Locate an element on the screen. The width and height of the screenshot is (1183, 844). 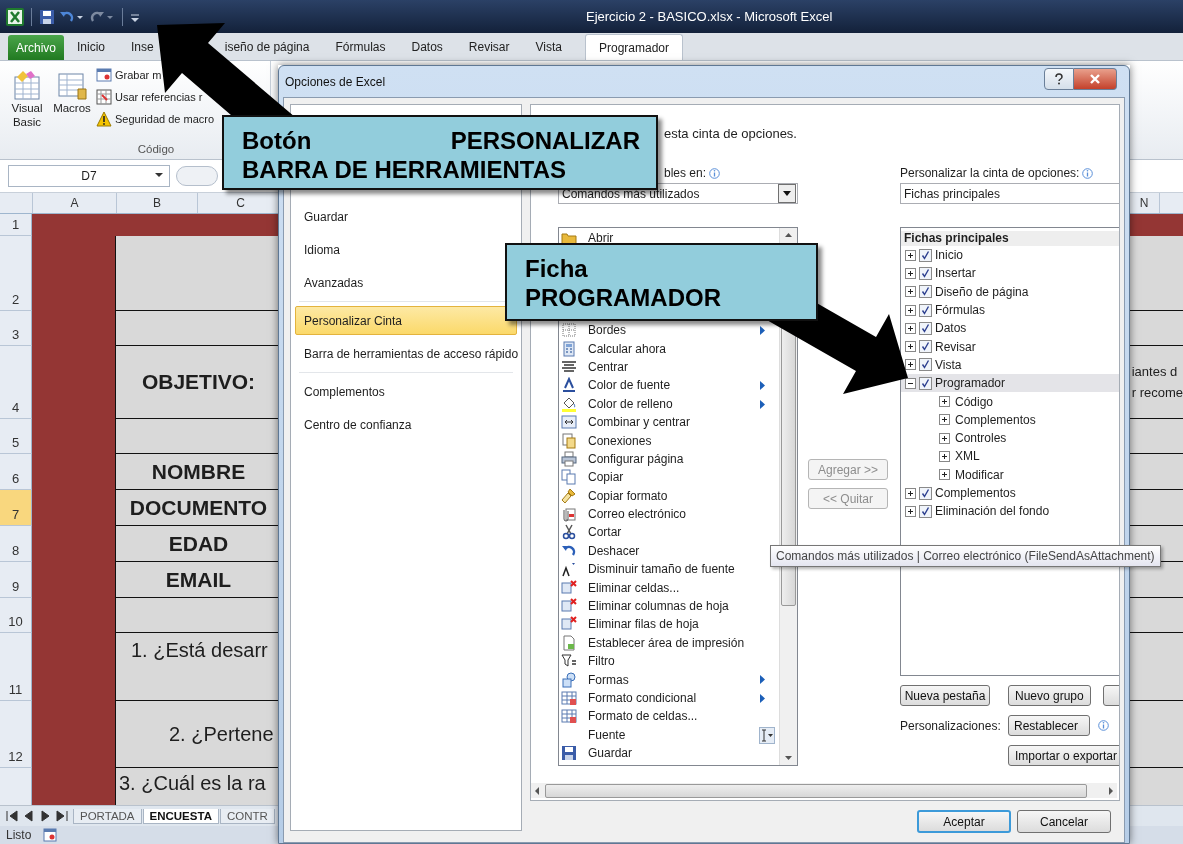
tree-label: Diseño de página is located at coordinates (982, 291).